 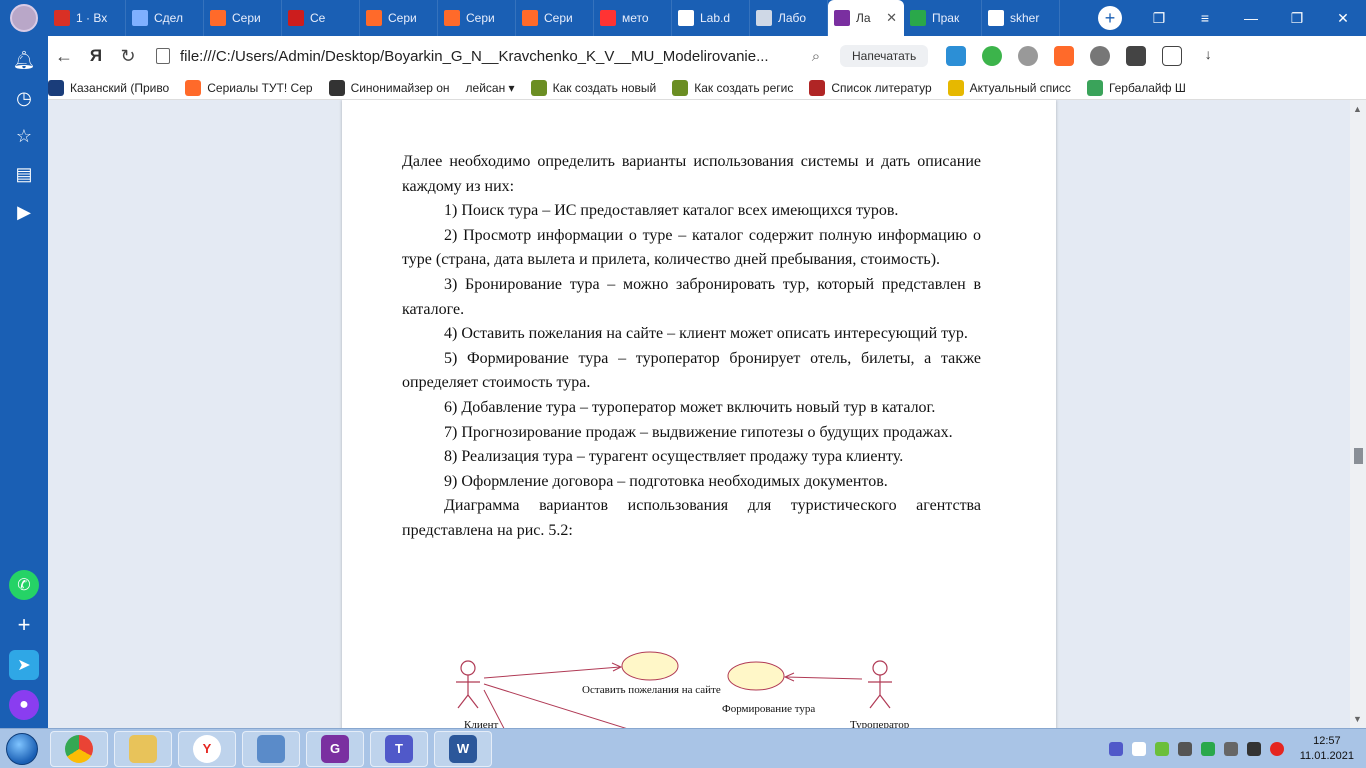 I want to click on menu-icon: ≡, so click(x=1205, y=18).